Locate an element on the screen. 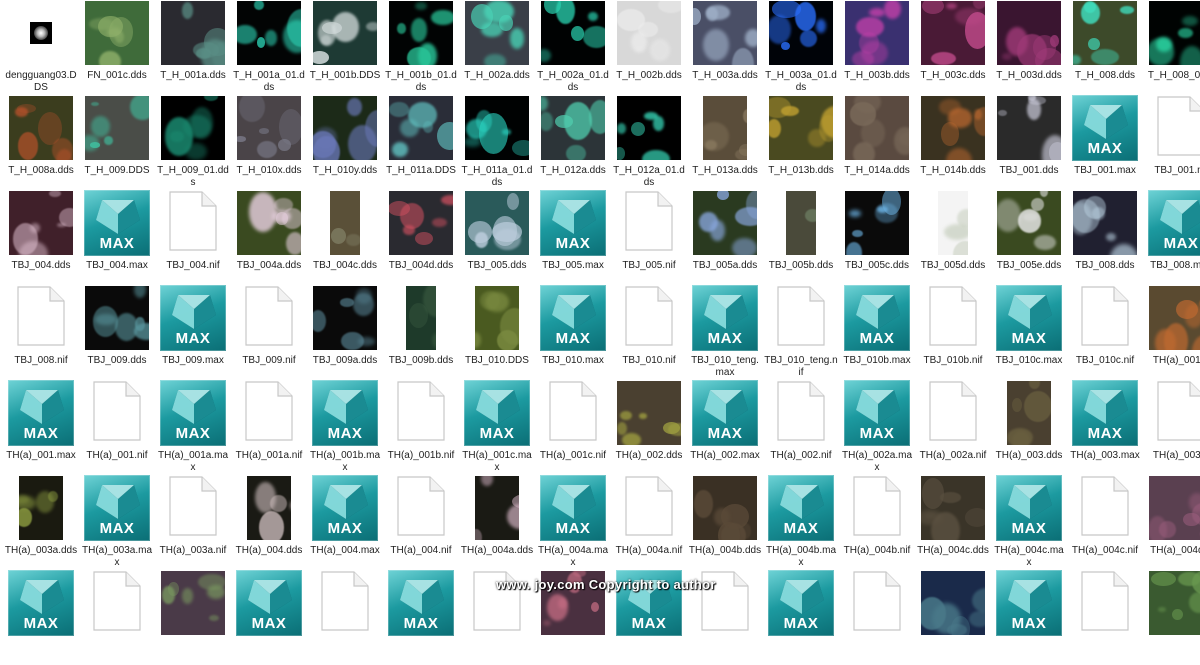 This screenshot has width=1200, height=665. file-item: TH(a)_004a.nif is located at coordinates (649, 522).